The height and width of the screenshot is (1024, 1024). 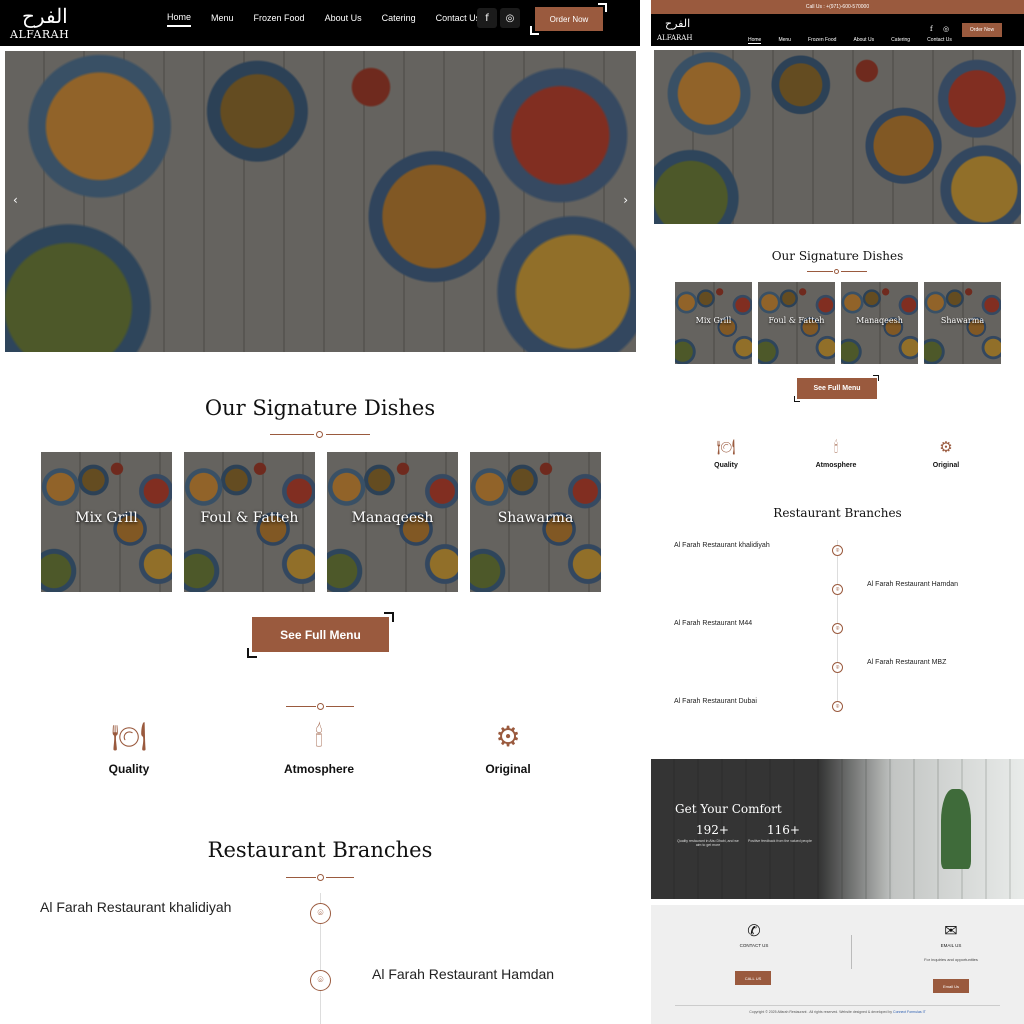 What do you see at coordinates (837, 7) in the screenshot?
I see `call-topbar: Call Us : +(971)-600-570000` at bounding box center [837, 7].